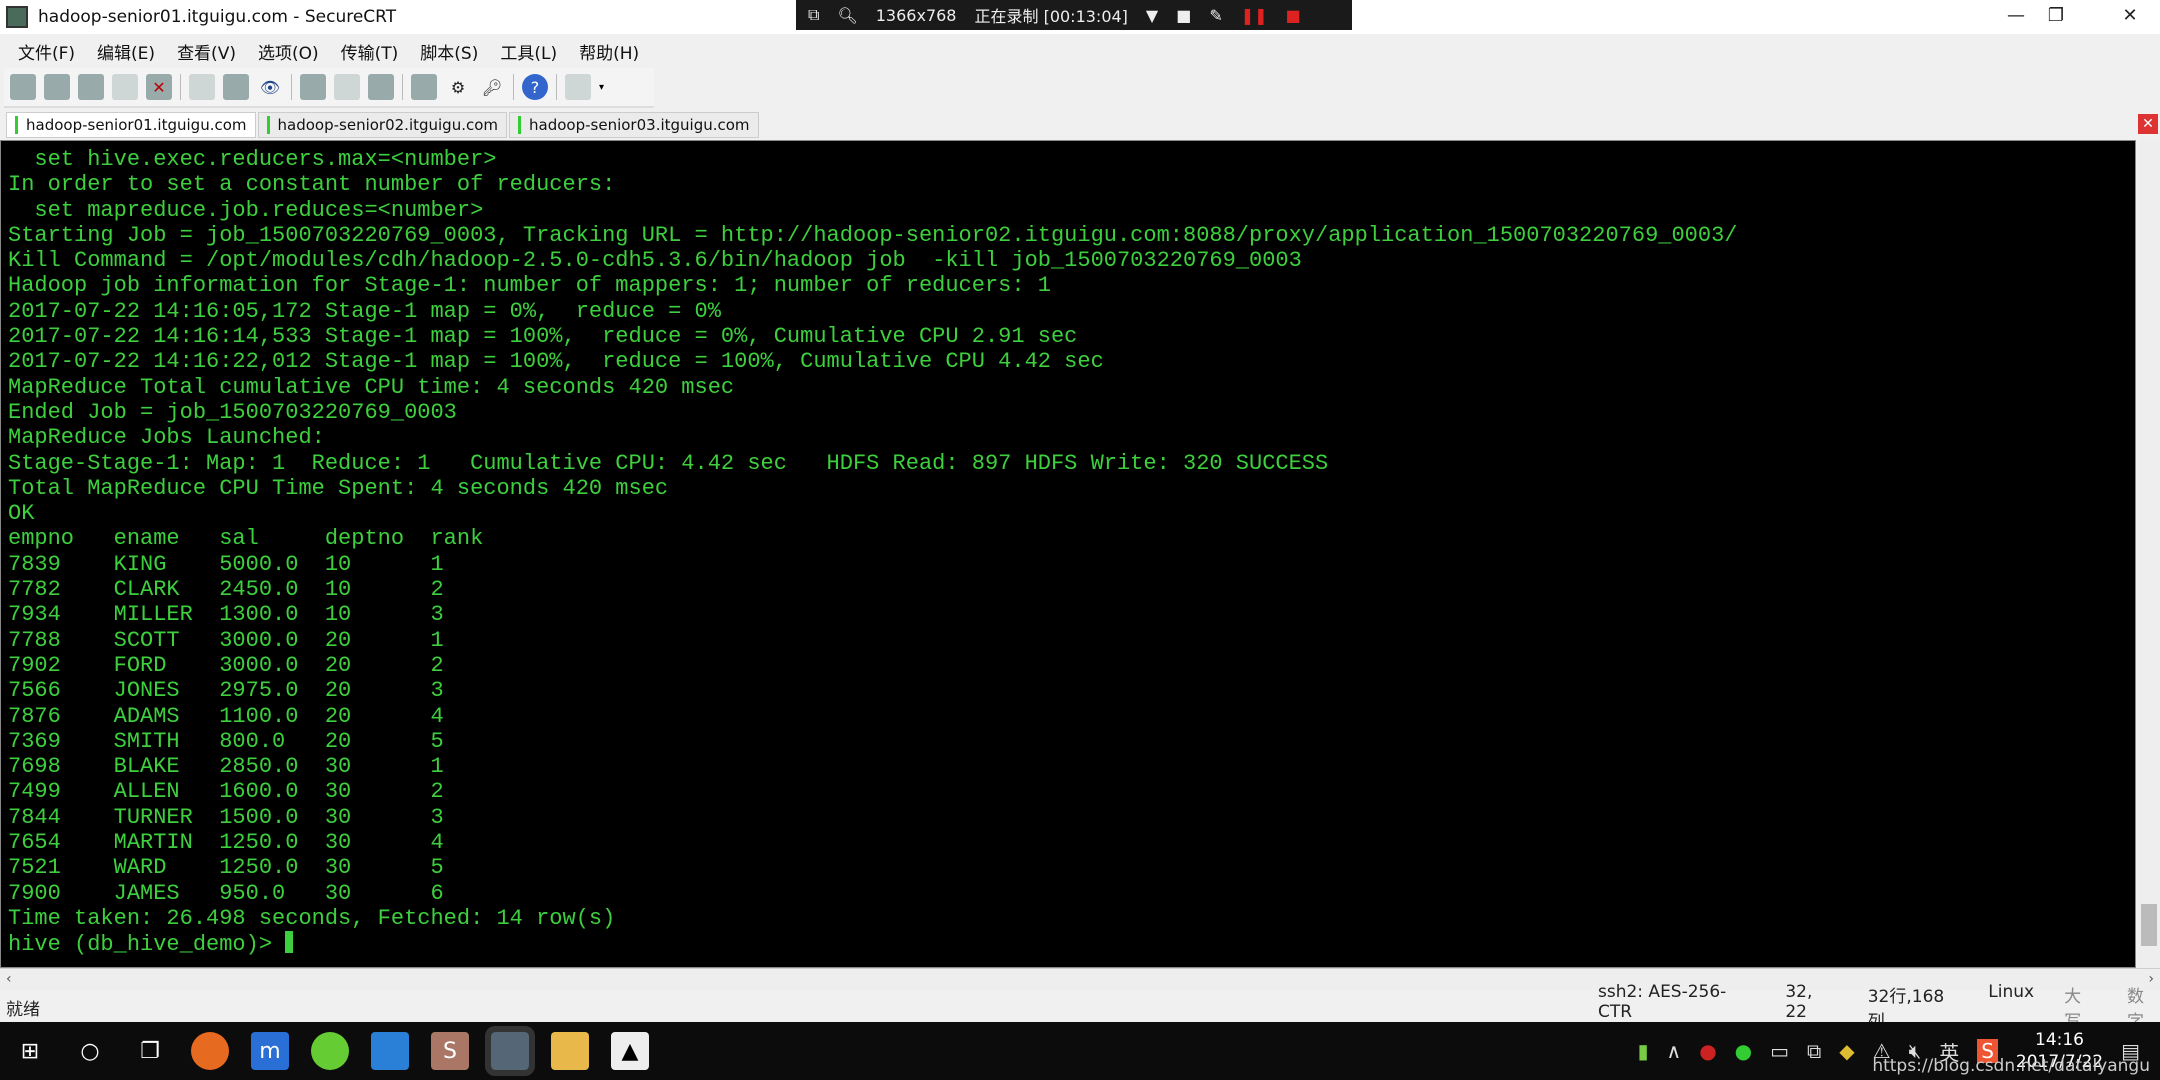 This screenshot has height=1080, width=2160. What do you see at coordinates (388, 125) in the screenshot?
I see `tab-label: hadoop-senior02.itguigu.com` at bounding box center [388, 125].